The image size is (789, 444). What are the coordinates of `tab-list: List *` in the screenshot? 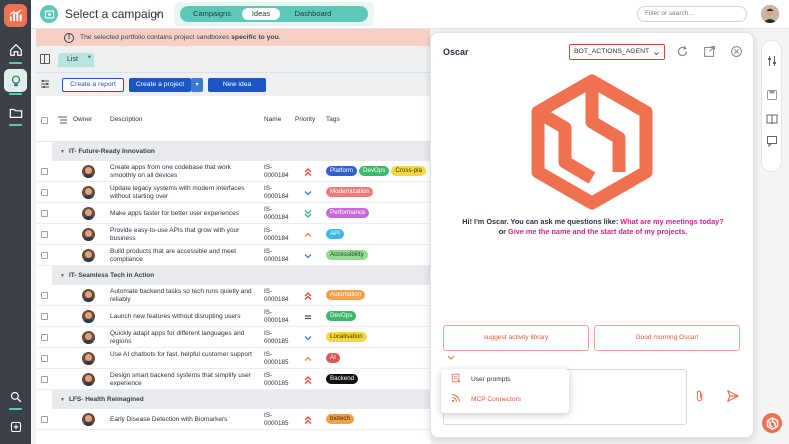 It's located at (76, 60).